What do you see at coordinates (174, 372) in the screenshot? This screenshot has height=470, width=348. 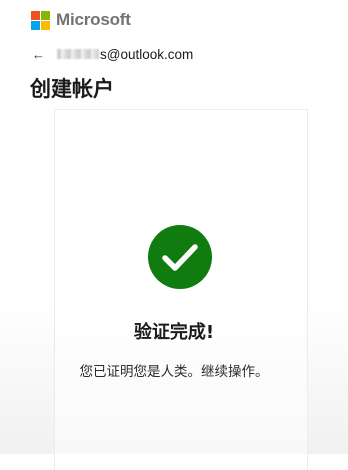 I see `verification-message: 您已证明您是人类。继续操作。` at bounding box center [174, 372].